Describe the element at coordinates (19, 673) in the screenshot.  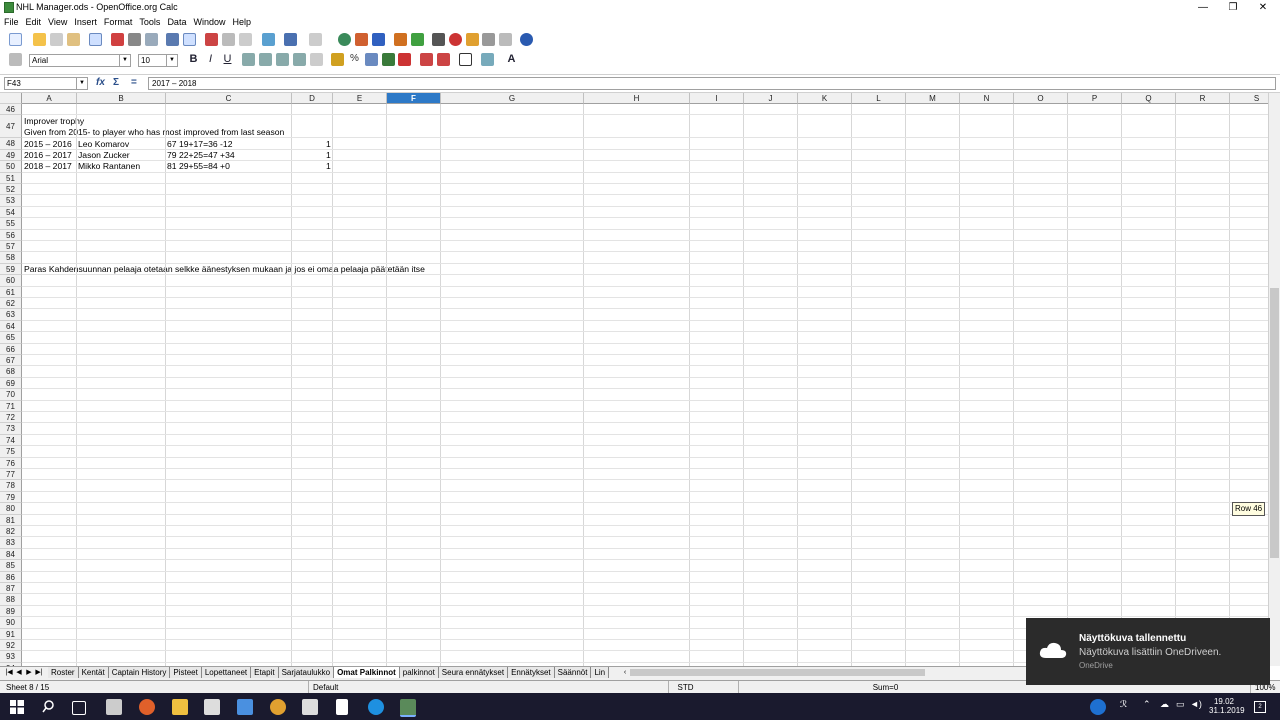
I see `prev-sheet-icon: ◀` at that location.